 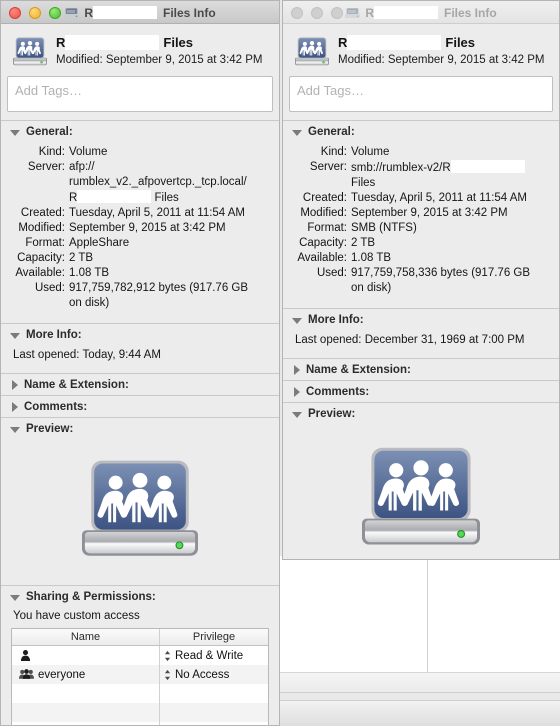 What do you see at coordinates (140, 131) in the screenshot?
I see `section-general-afp: General:` at bounding box center [140, 131].